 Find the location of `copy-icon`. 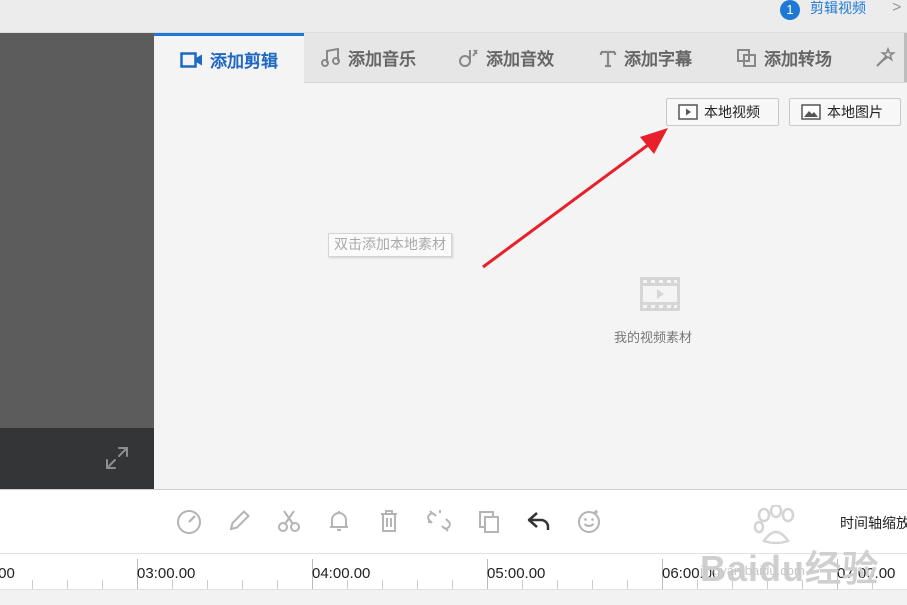

copy-icon is located at coordinates (489, 521).